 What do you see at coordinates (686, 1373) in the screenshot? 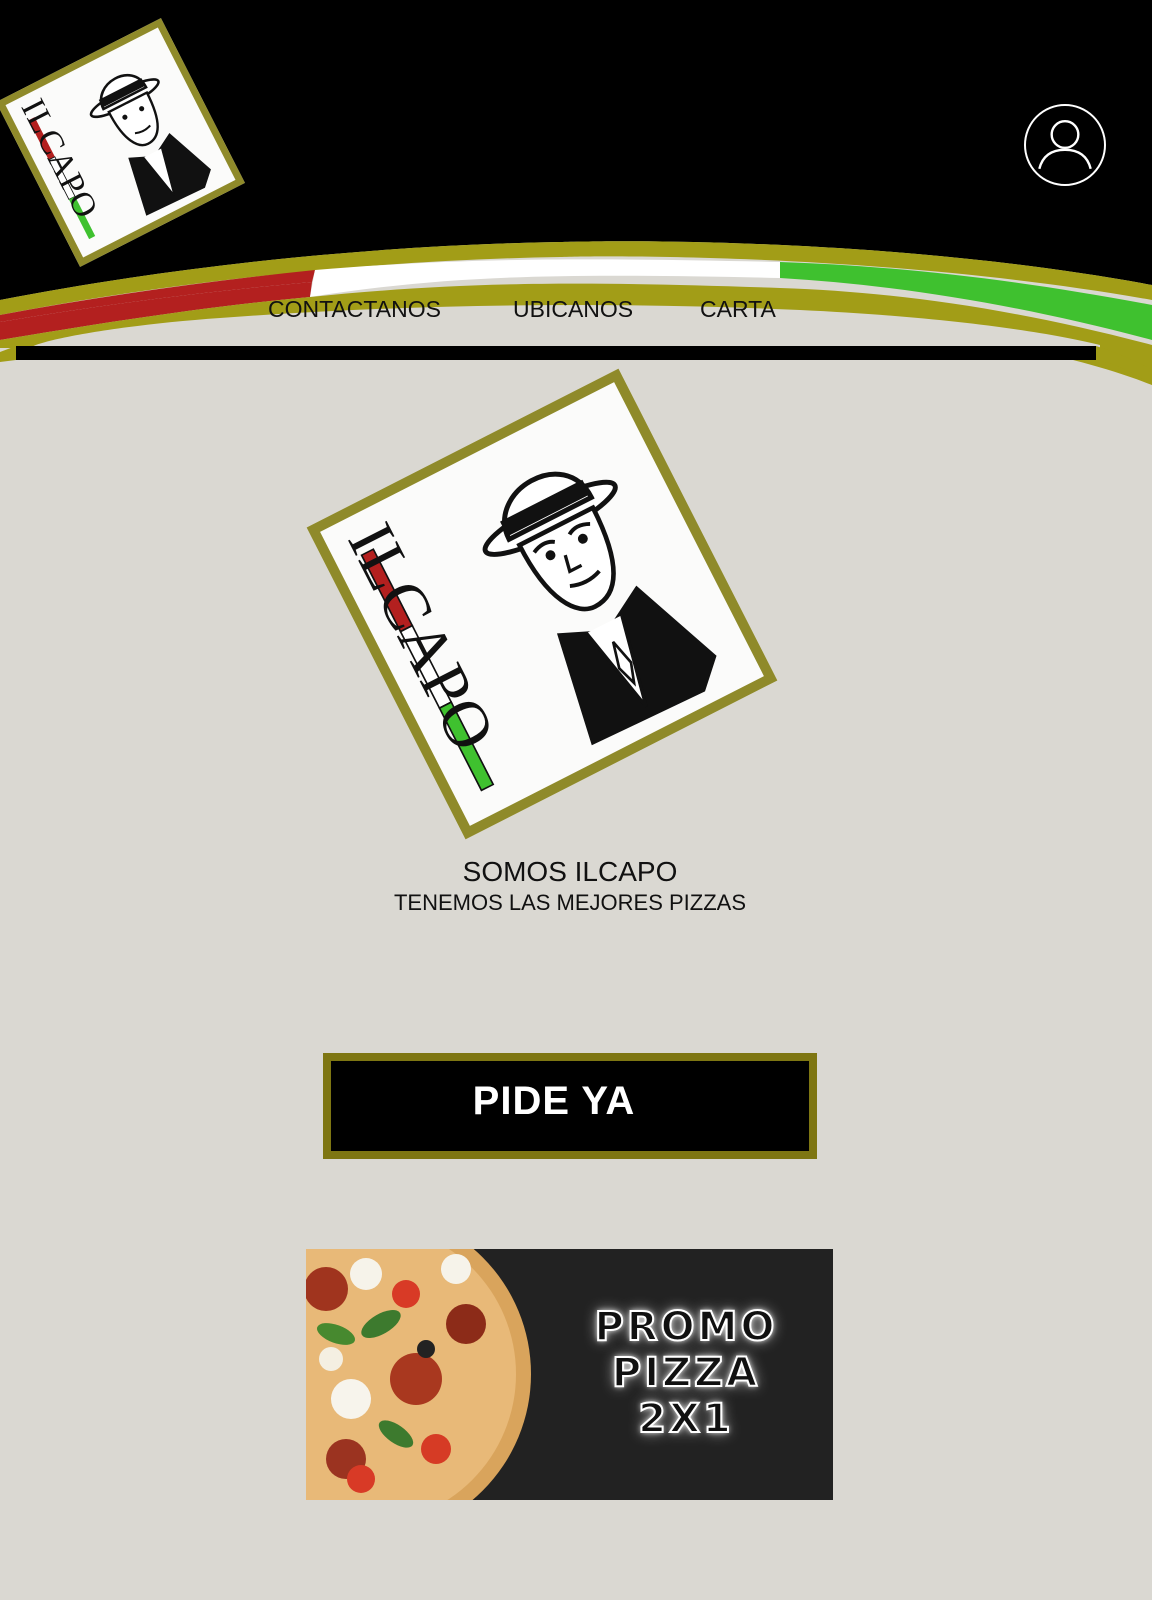
I see `promo-line-2: PIZZA` at bounding box center [686, 1373].